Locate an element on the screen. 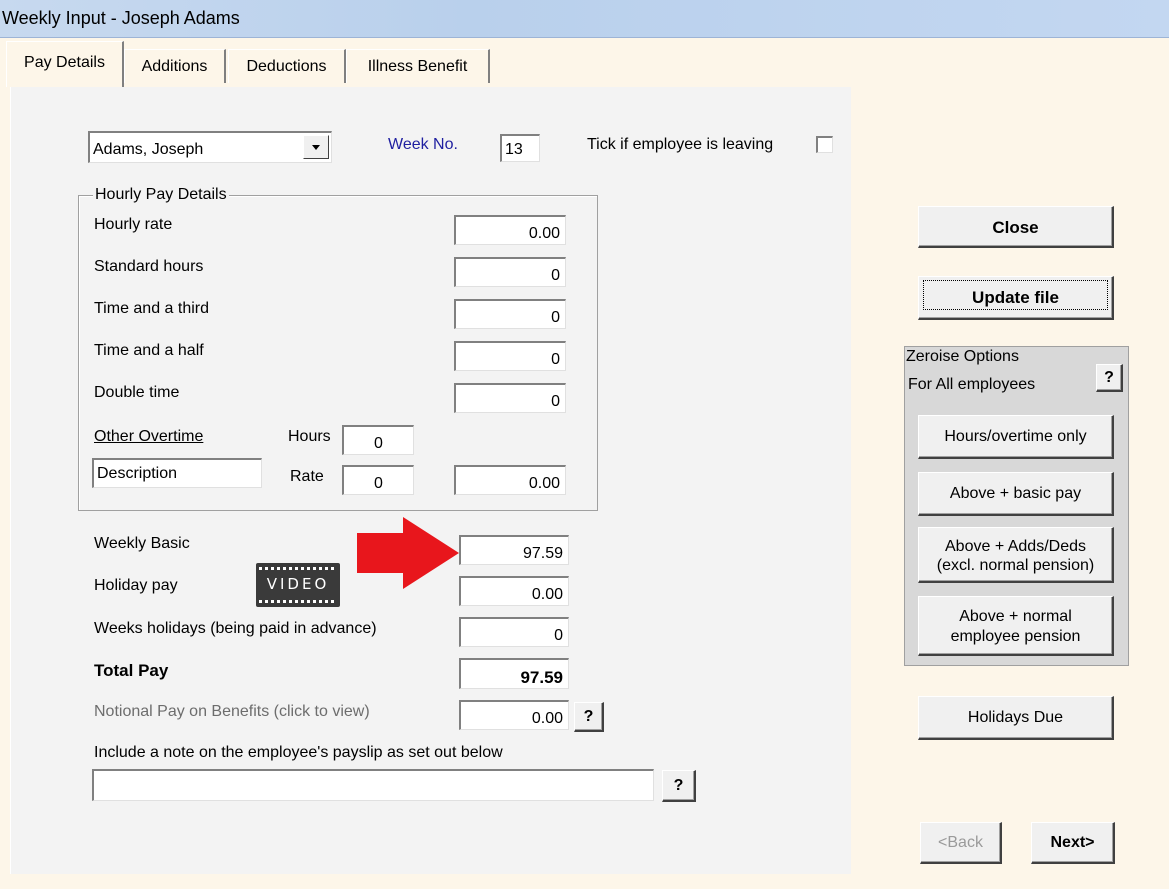  hourly-rate-field: 0.00 is located at coordinates (510, 230).